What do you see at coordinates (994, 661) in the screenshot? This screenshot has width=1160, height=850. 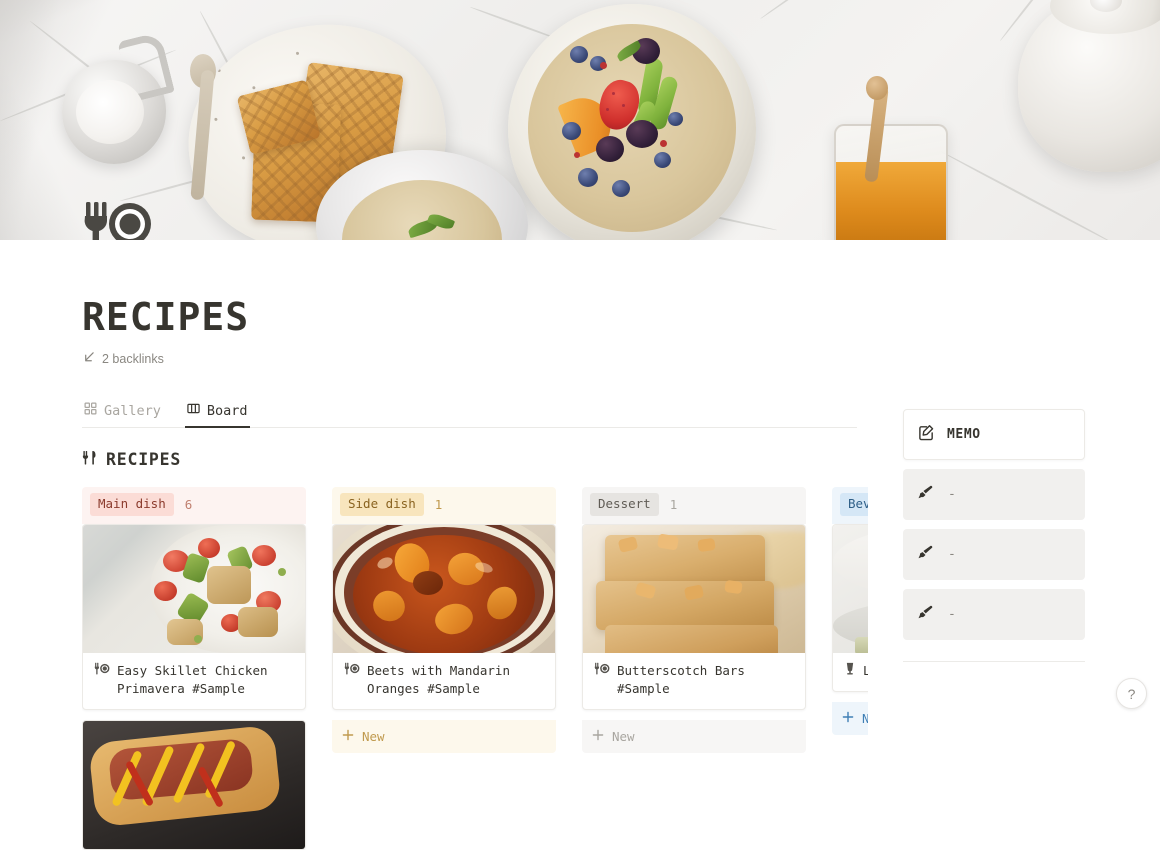 I see `memo-divider` at bounding box center [994, 661].